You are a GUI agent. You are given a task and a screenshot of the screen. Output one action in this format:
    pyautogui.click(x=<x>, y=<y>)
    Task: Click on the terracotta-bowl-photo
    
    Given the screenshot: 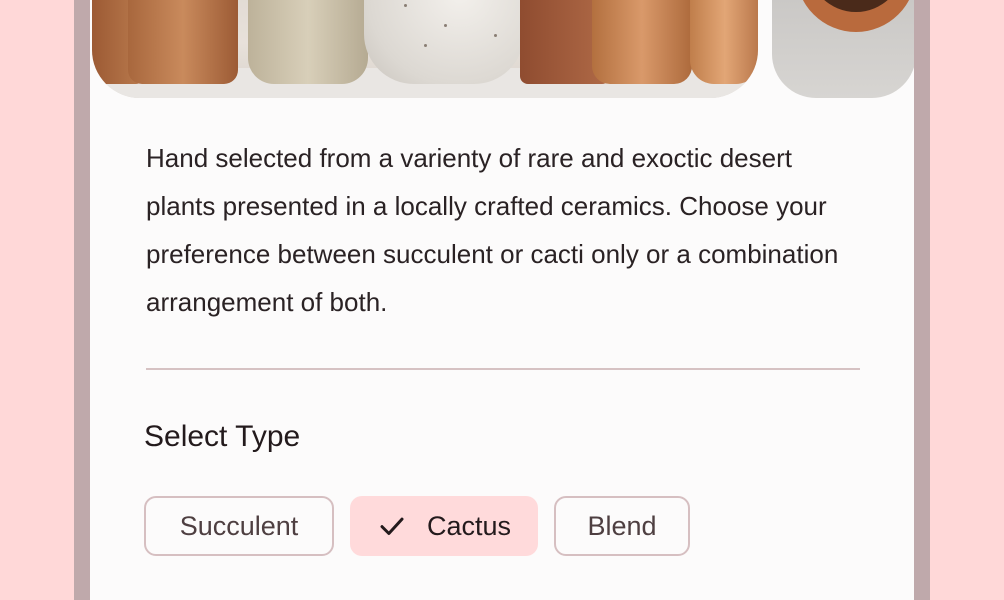 What is the action you would take?
    pyautogui.click(x=843, y=49)
    